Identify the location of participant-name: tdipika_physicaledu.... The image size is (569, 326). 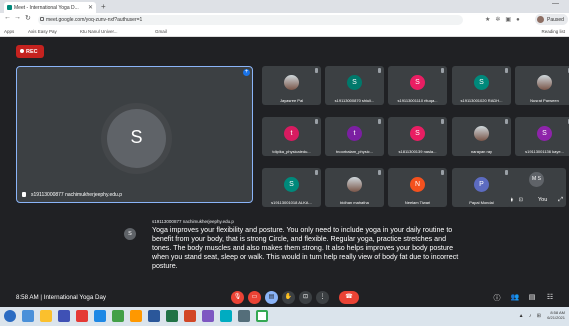
(291, 151).